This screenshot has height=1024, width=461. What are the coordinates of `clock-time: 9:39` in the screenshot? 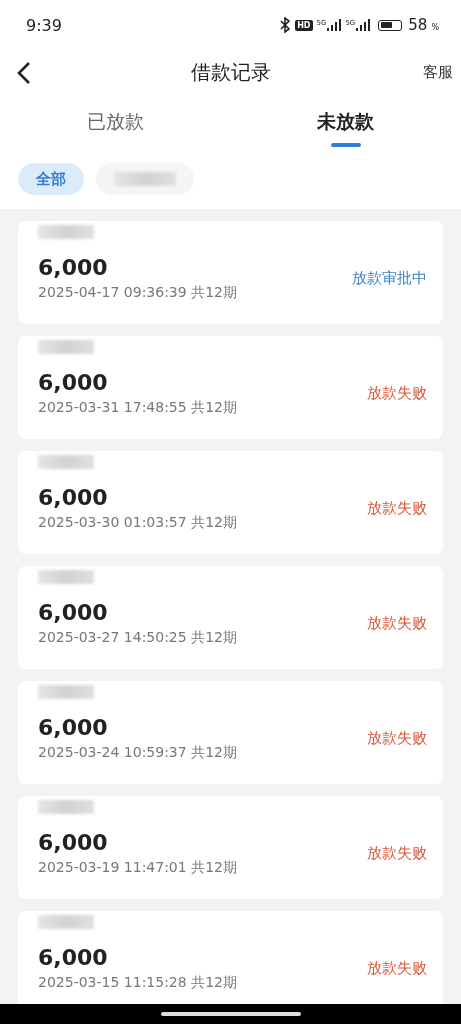 It's located at (44, 25).